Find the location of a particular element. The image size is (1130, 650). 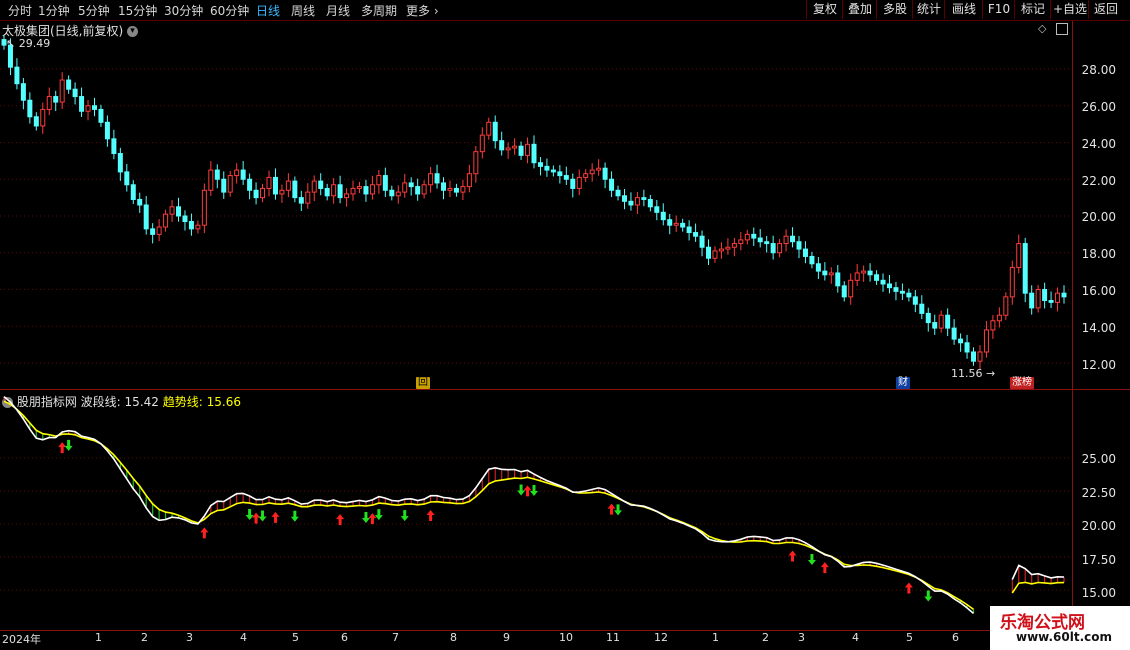

timeframe-fenshi: 分时 is located at coordinates (20, 10).